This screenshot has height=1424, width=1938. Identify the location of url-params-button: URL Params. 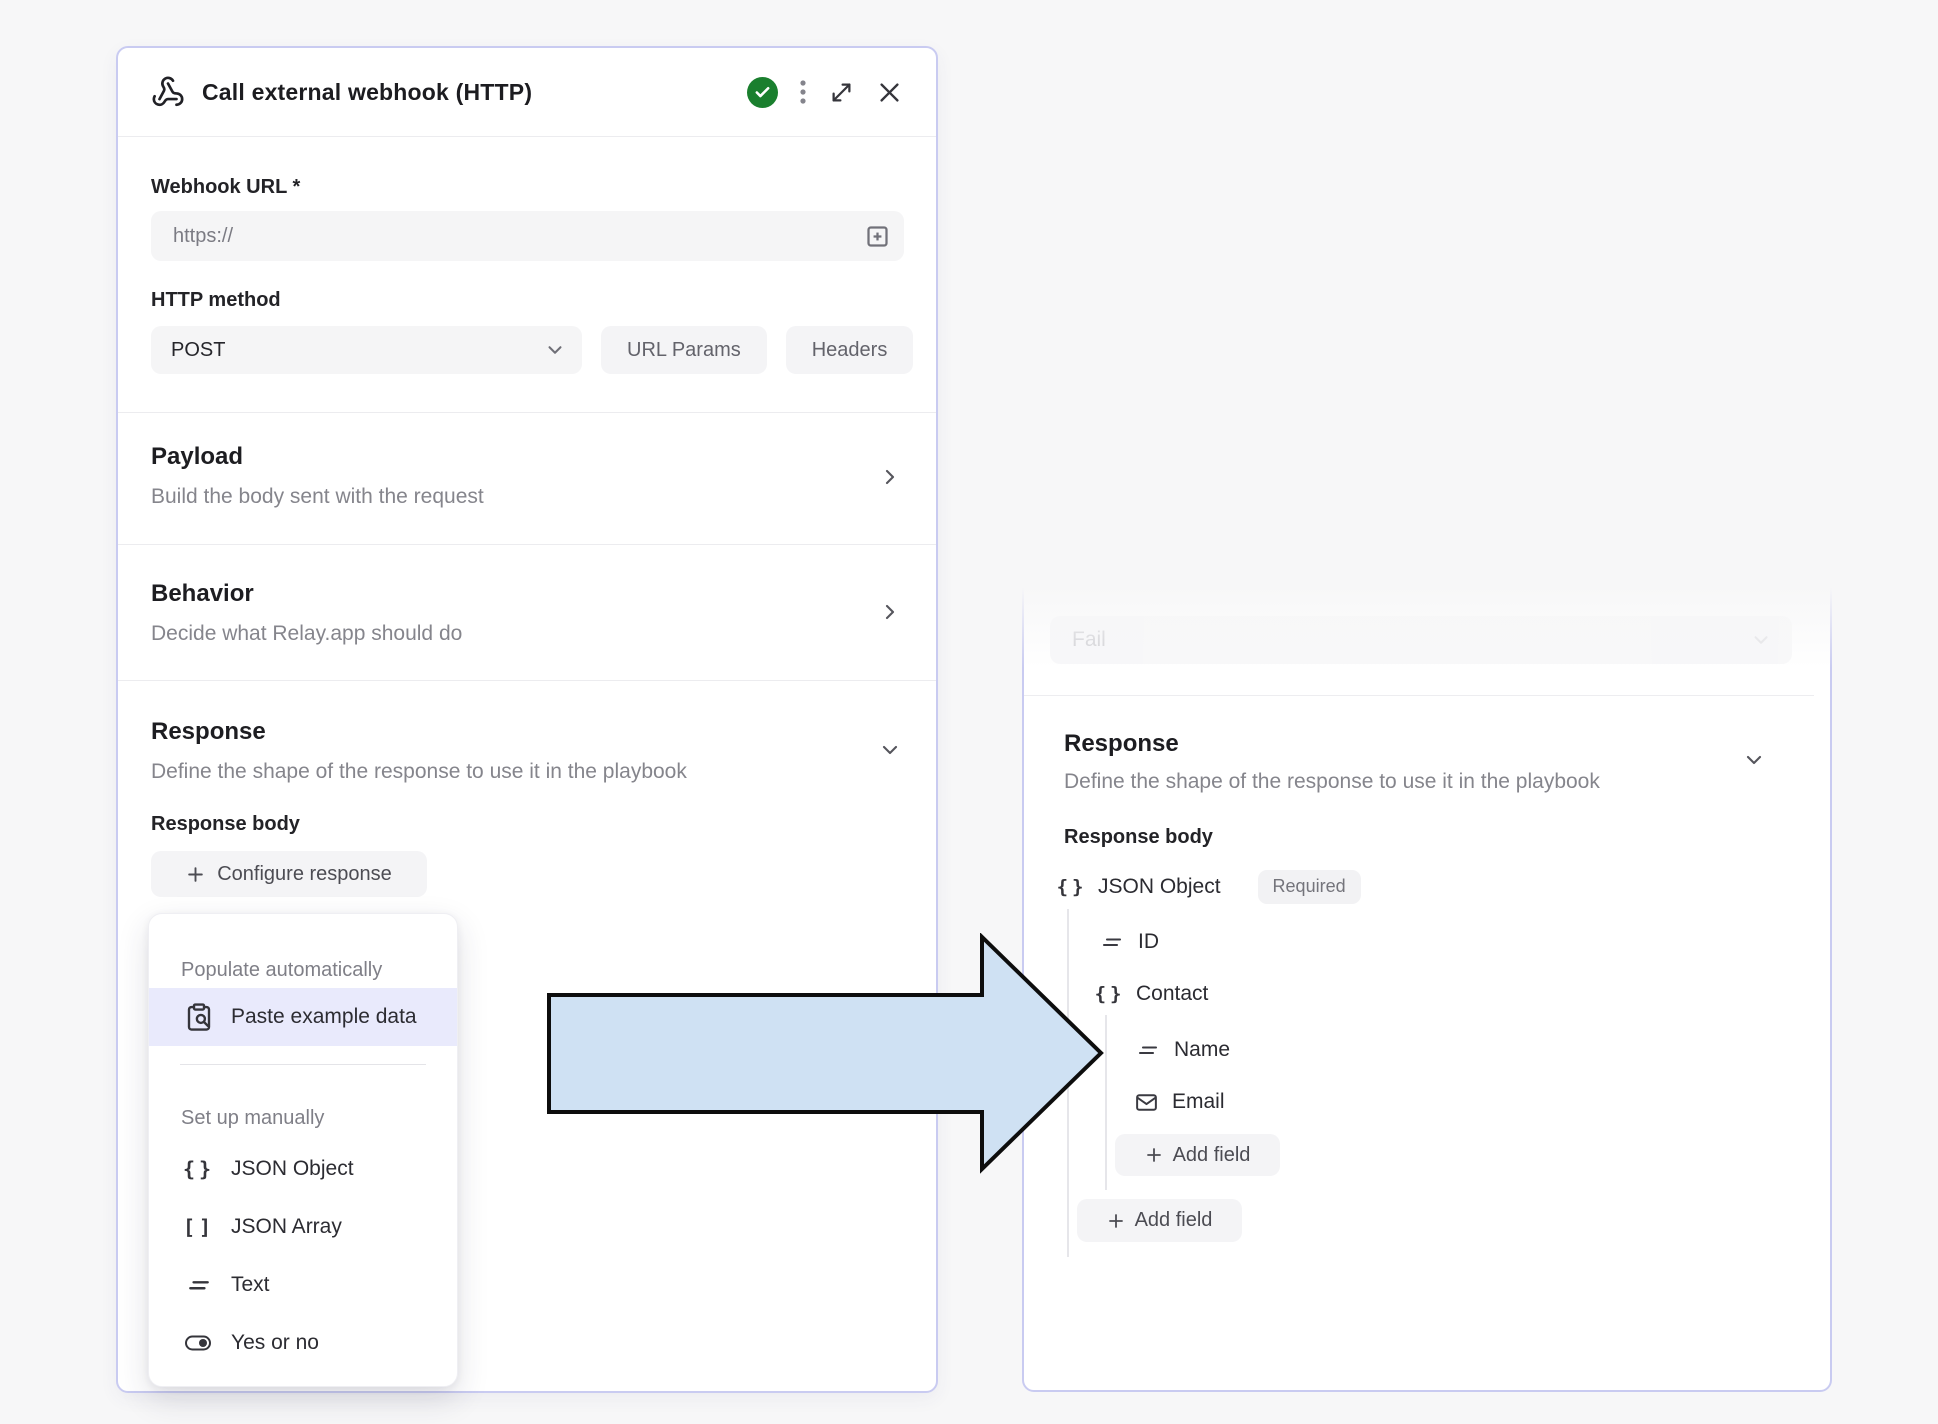
(684, 350).